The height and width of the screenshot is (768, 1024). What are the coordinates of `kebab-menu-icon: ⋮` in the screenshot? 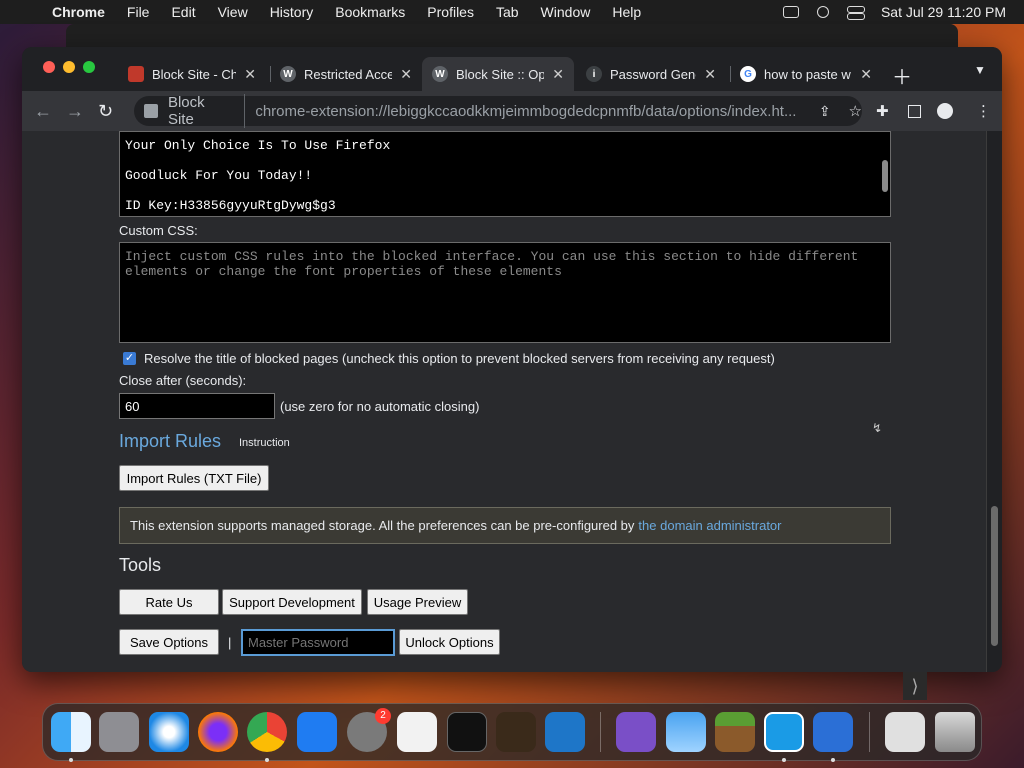 It's located at (983, 111).